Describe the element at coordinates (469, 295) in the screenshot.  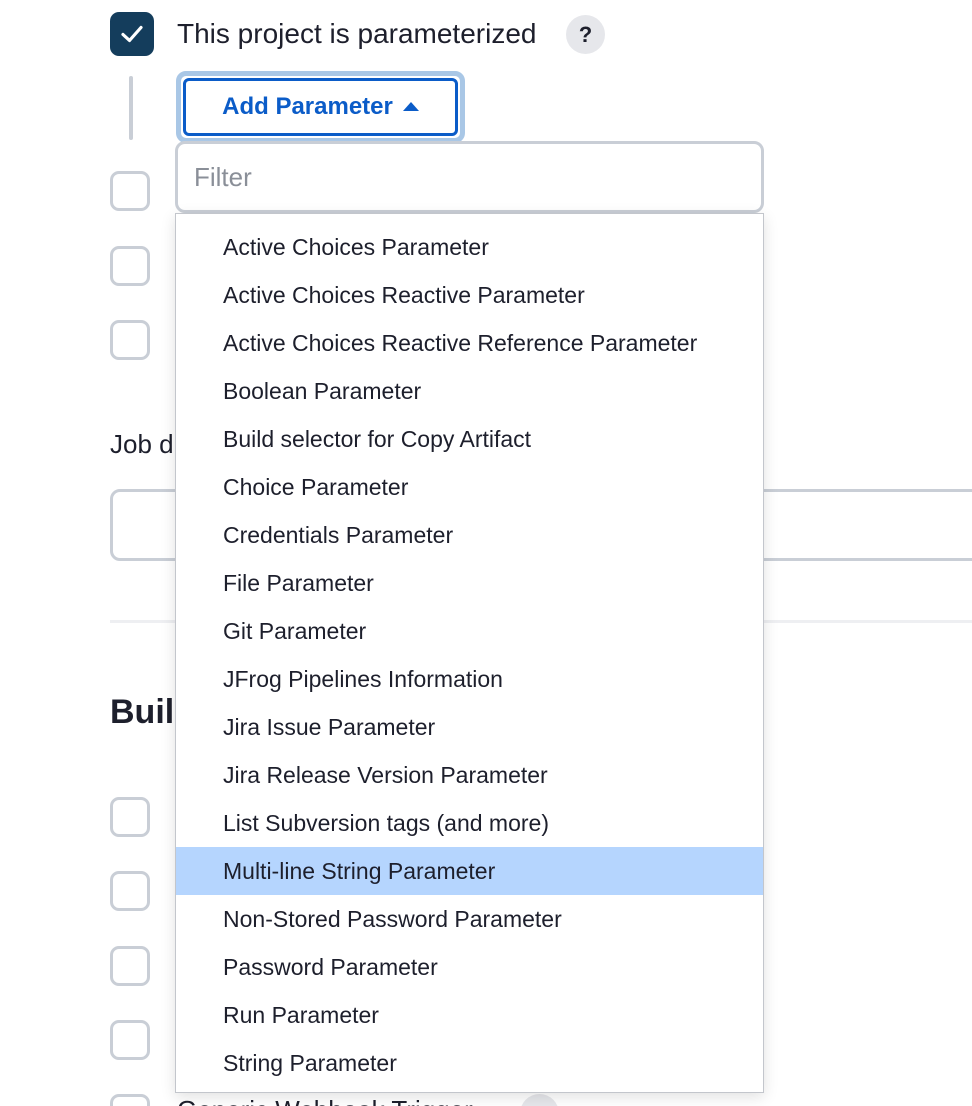
I see `dropdown-item: Active Choices Reactive Parameter` at that location.